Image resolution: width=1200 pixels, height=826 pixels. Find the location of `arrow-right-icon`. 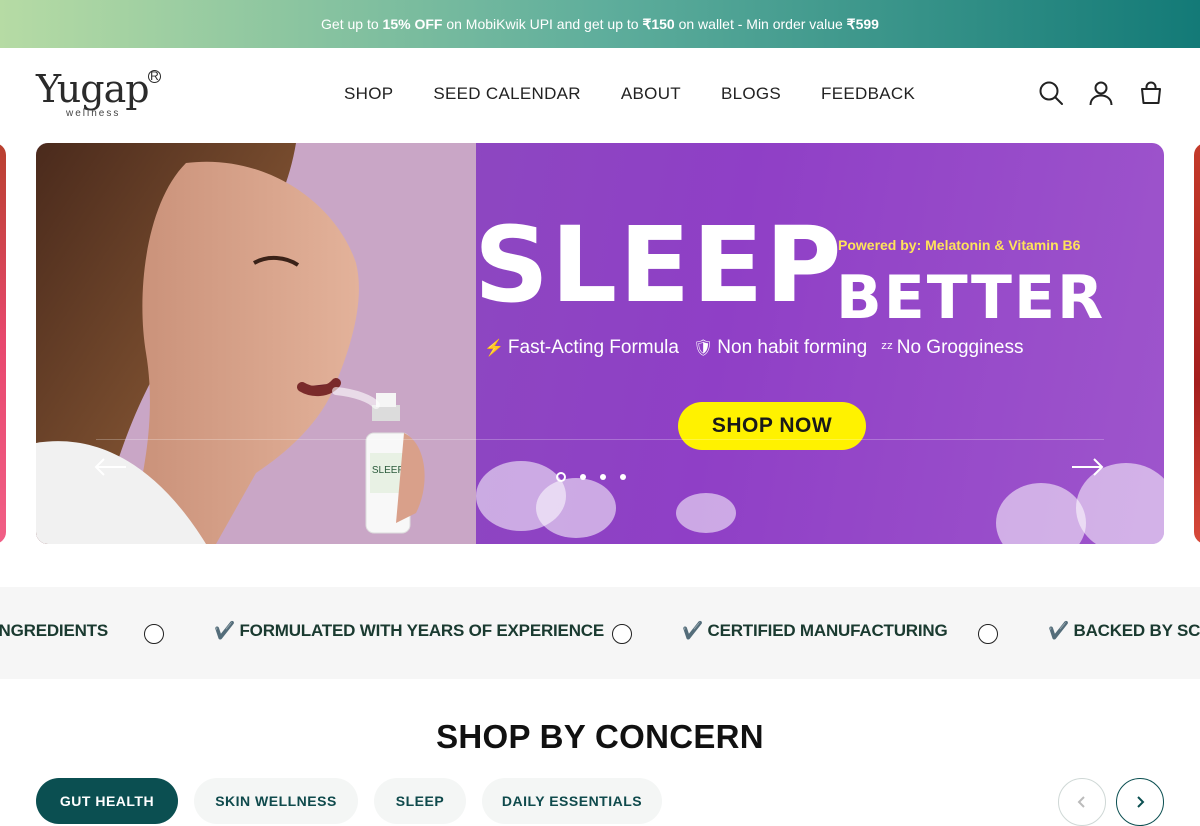

arrow-right-icon is located at coordinates (1087, 467).